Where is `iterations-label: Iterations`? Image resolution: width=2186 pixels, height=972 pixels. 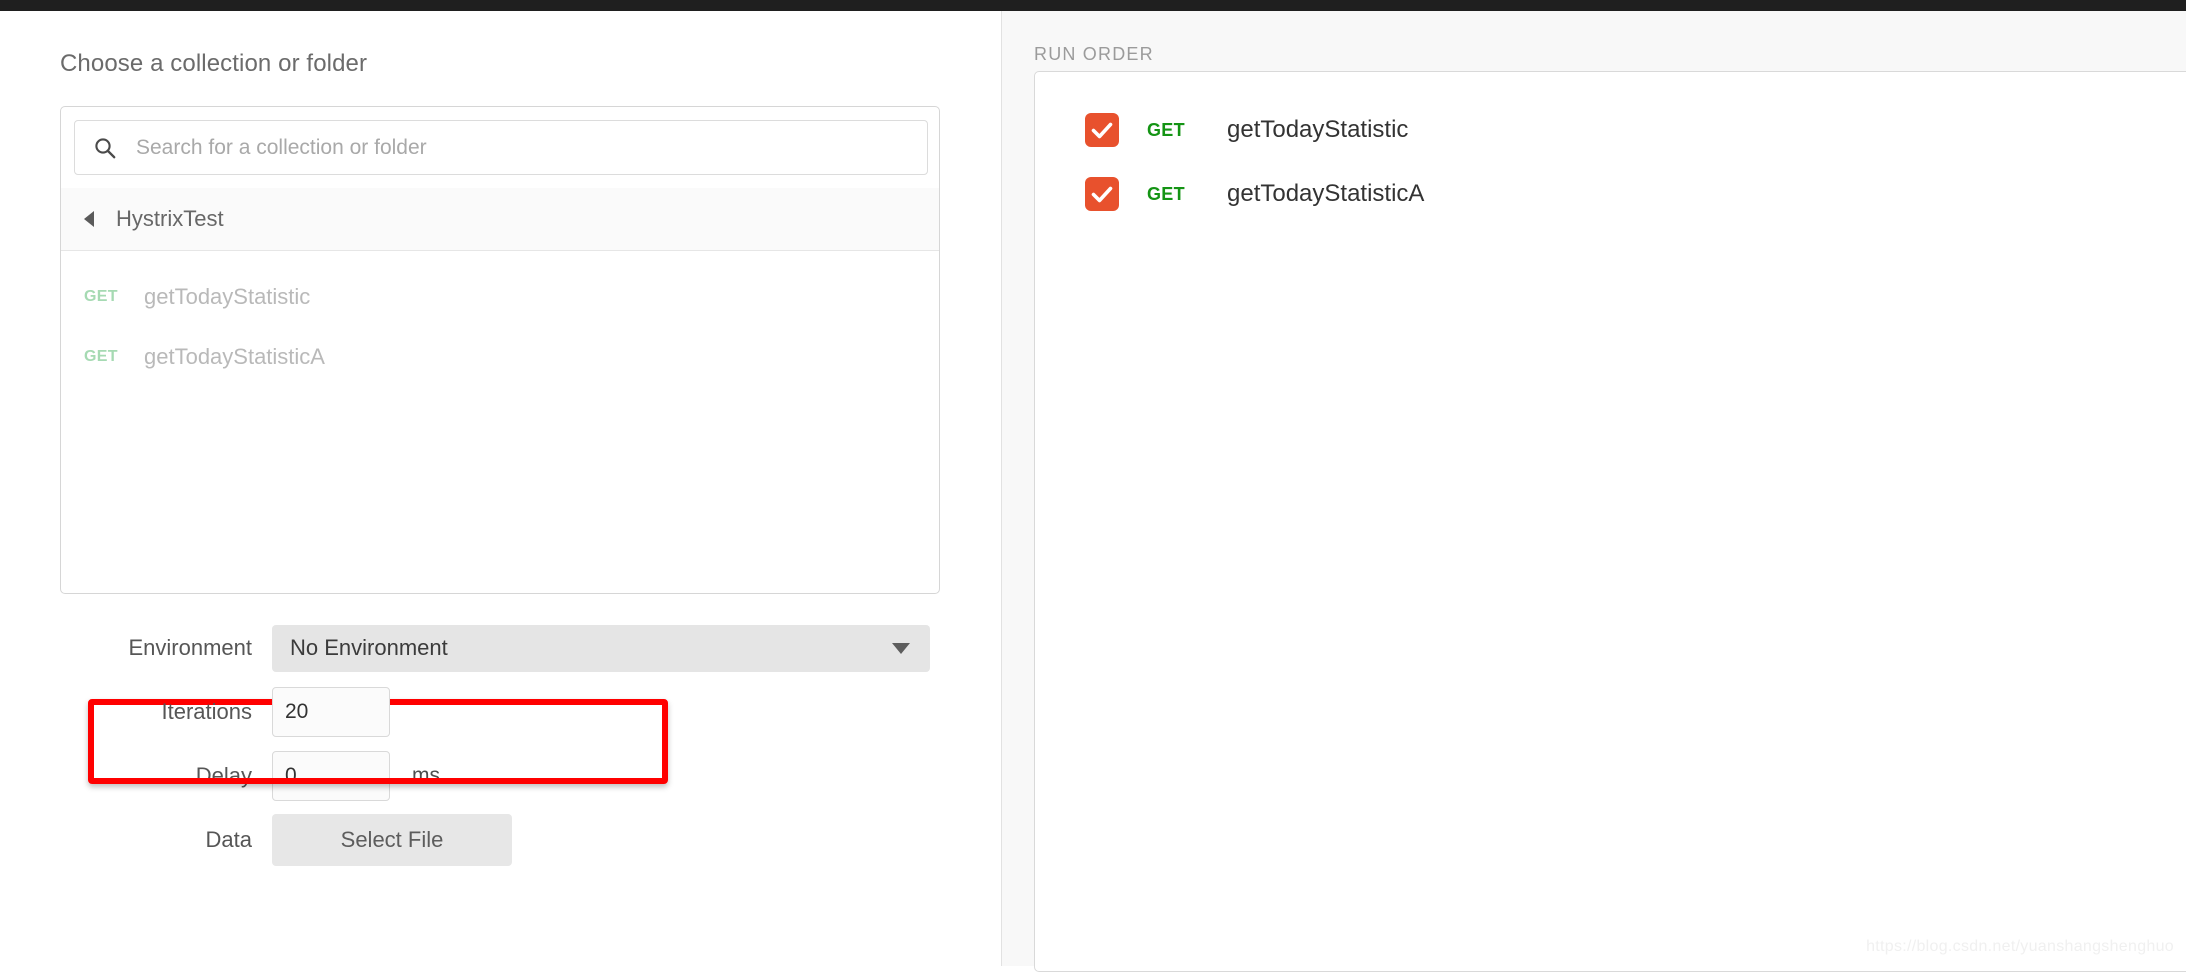
iterations-label: Iterations is located at coordinates (207, 711).